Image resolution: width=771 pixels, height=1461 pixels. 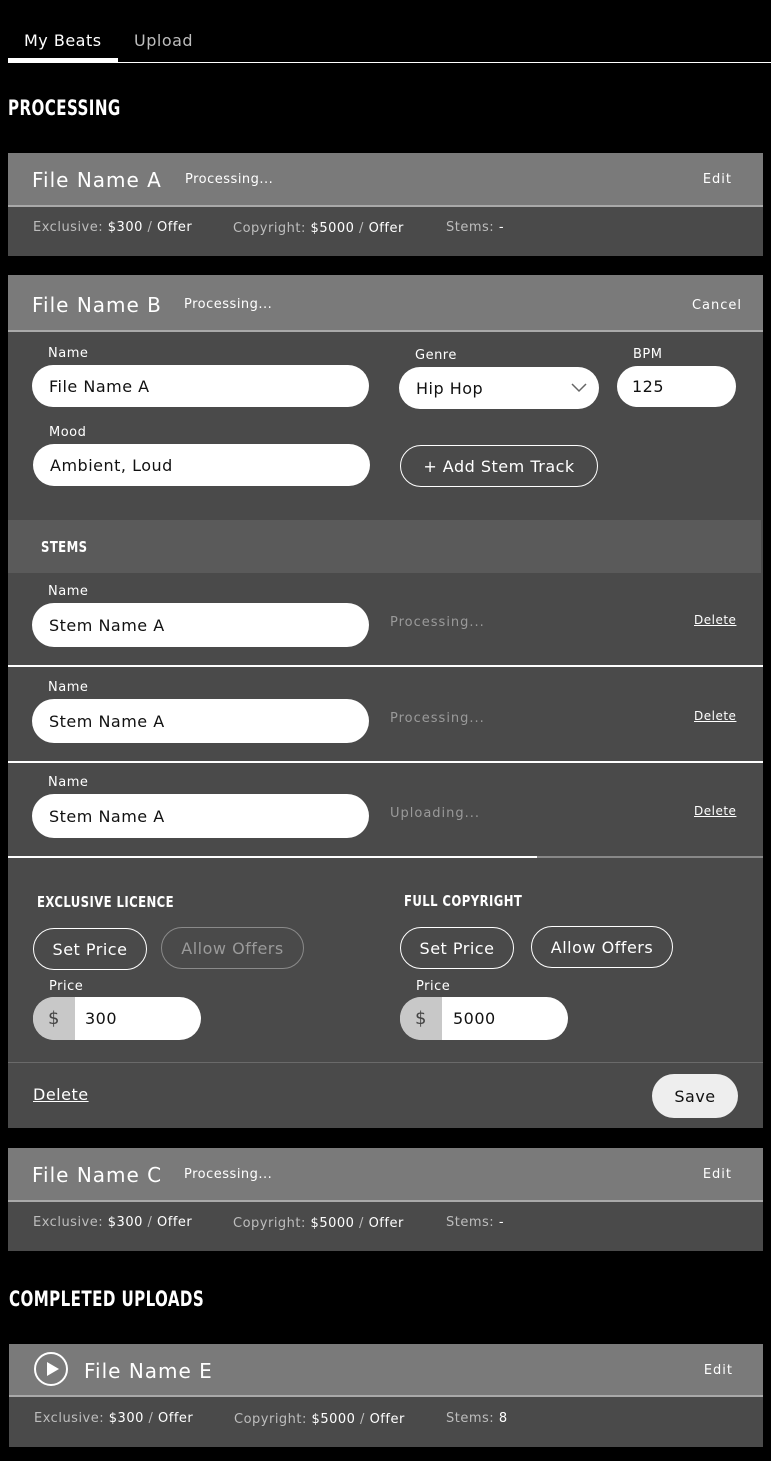 I want to click on save-button: Save, so click(x=695, y=1096).